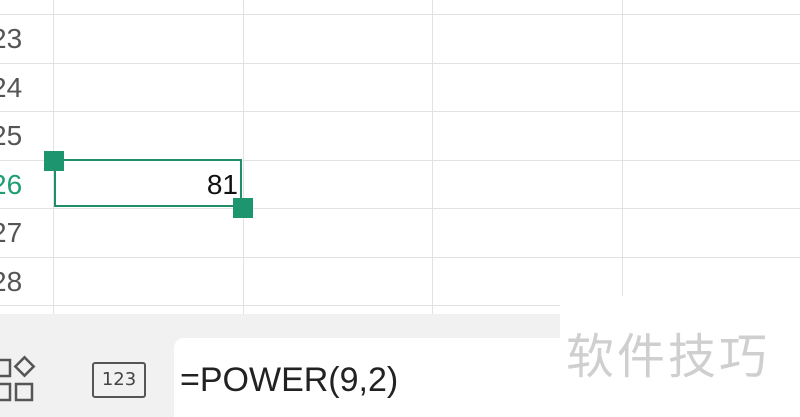 The height and width of the screenshot is (417, 800). What do you see at coordinates (367, 377) in the screenshot?
I see `formula-input: =POWER(9,2)` at bounding box center [367, 377].